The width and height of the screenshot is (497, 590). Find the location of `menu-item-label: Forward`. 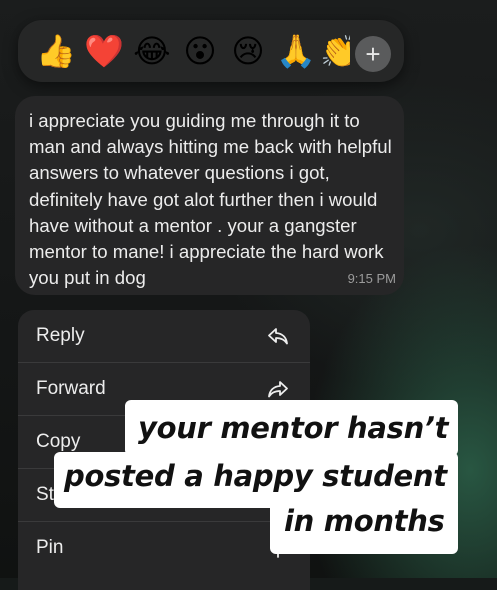

menu-item-label: Forward is located at coordinates (71, 388).